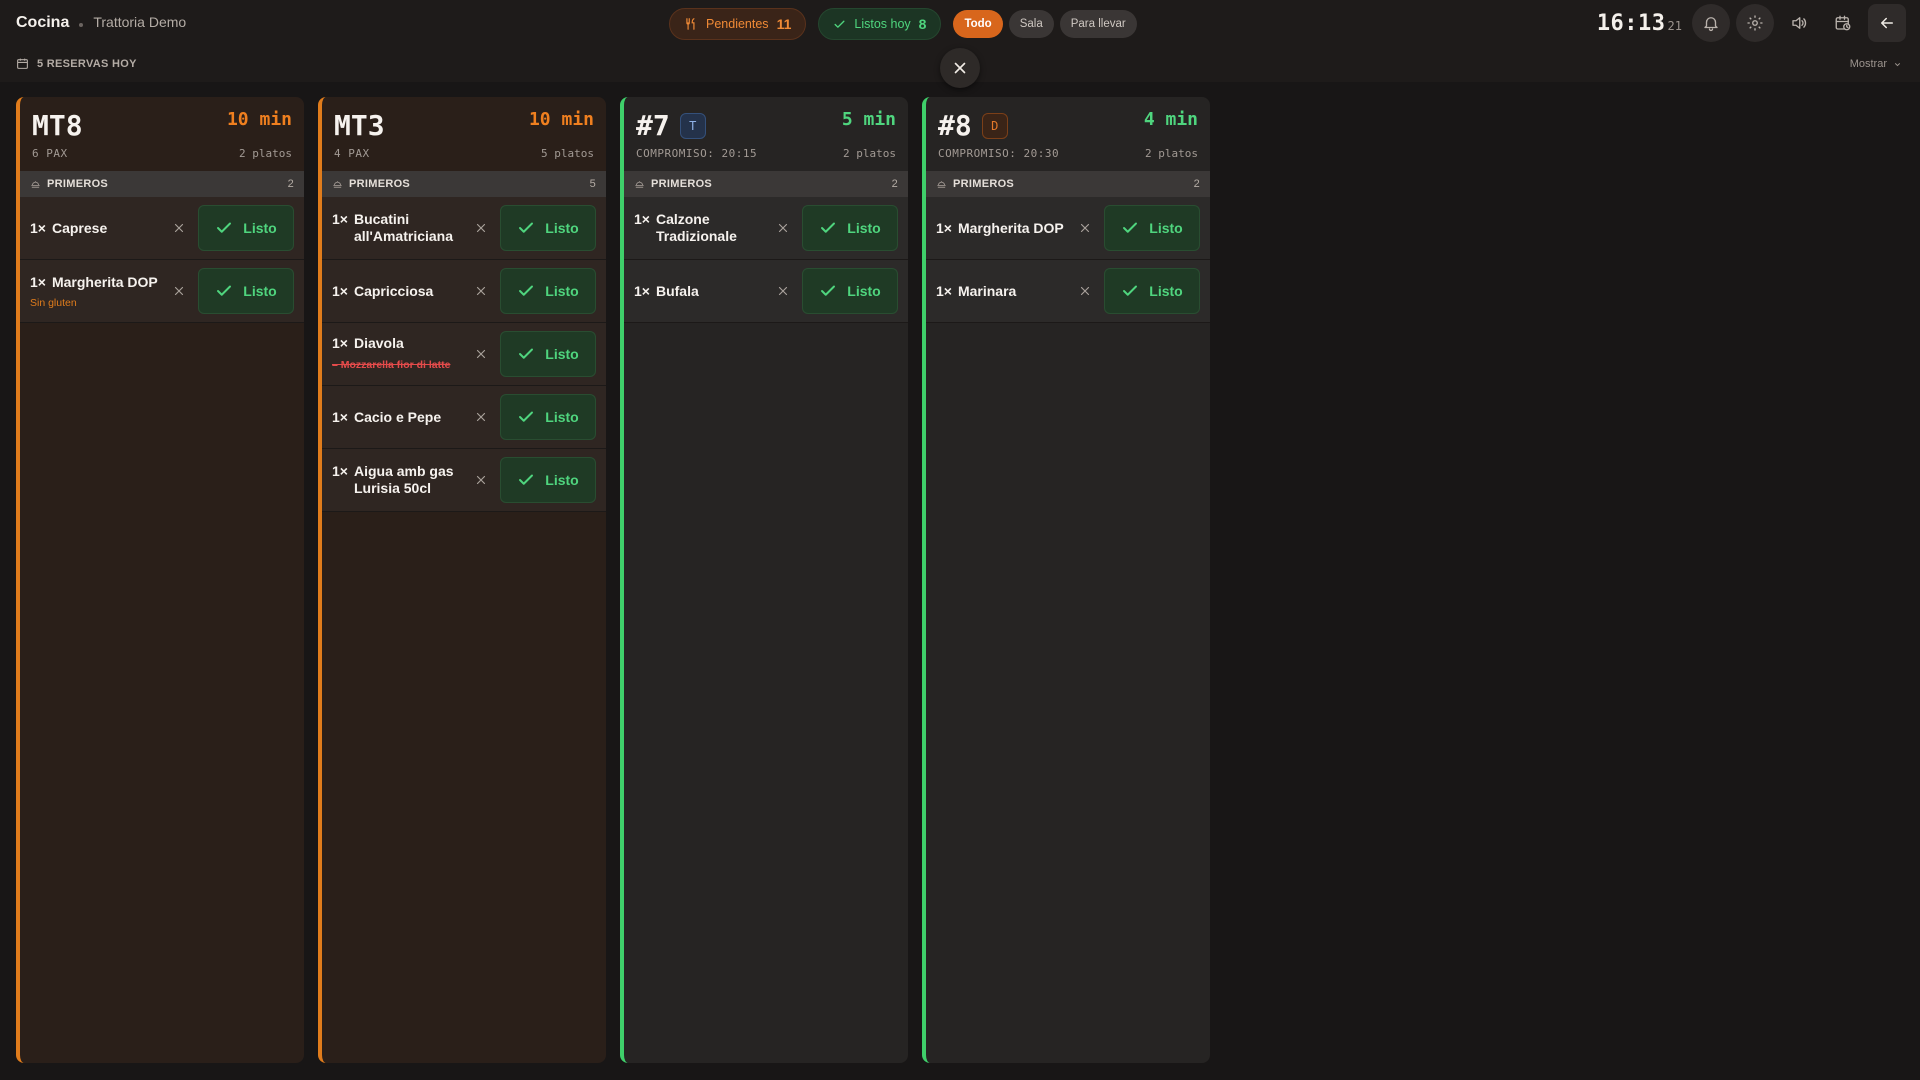  I want to click on arrow-left-icon, so click(1887, 23).